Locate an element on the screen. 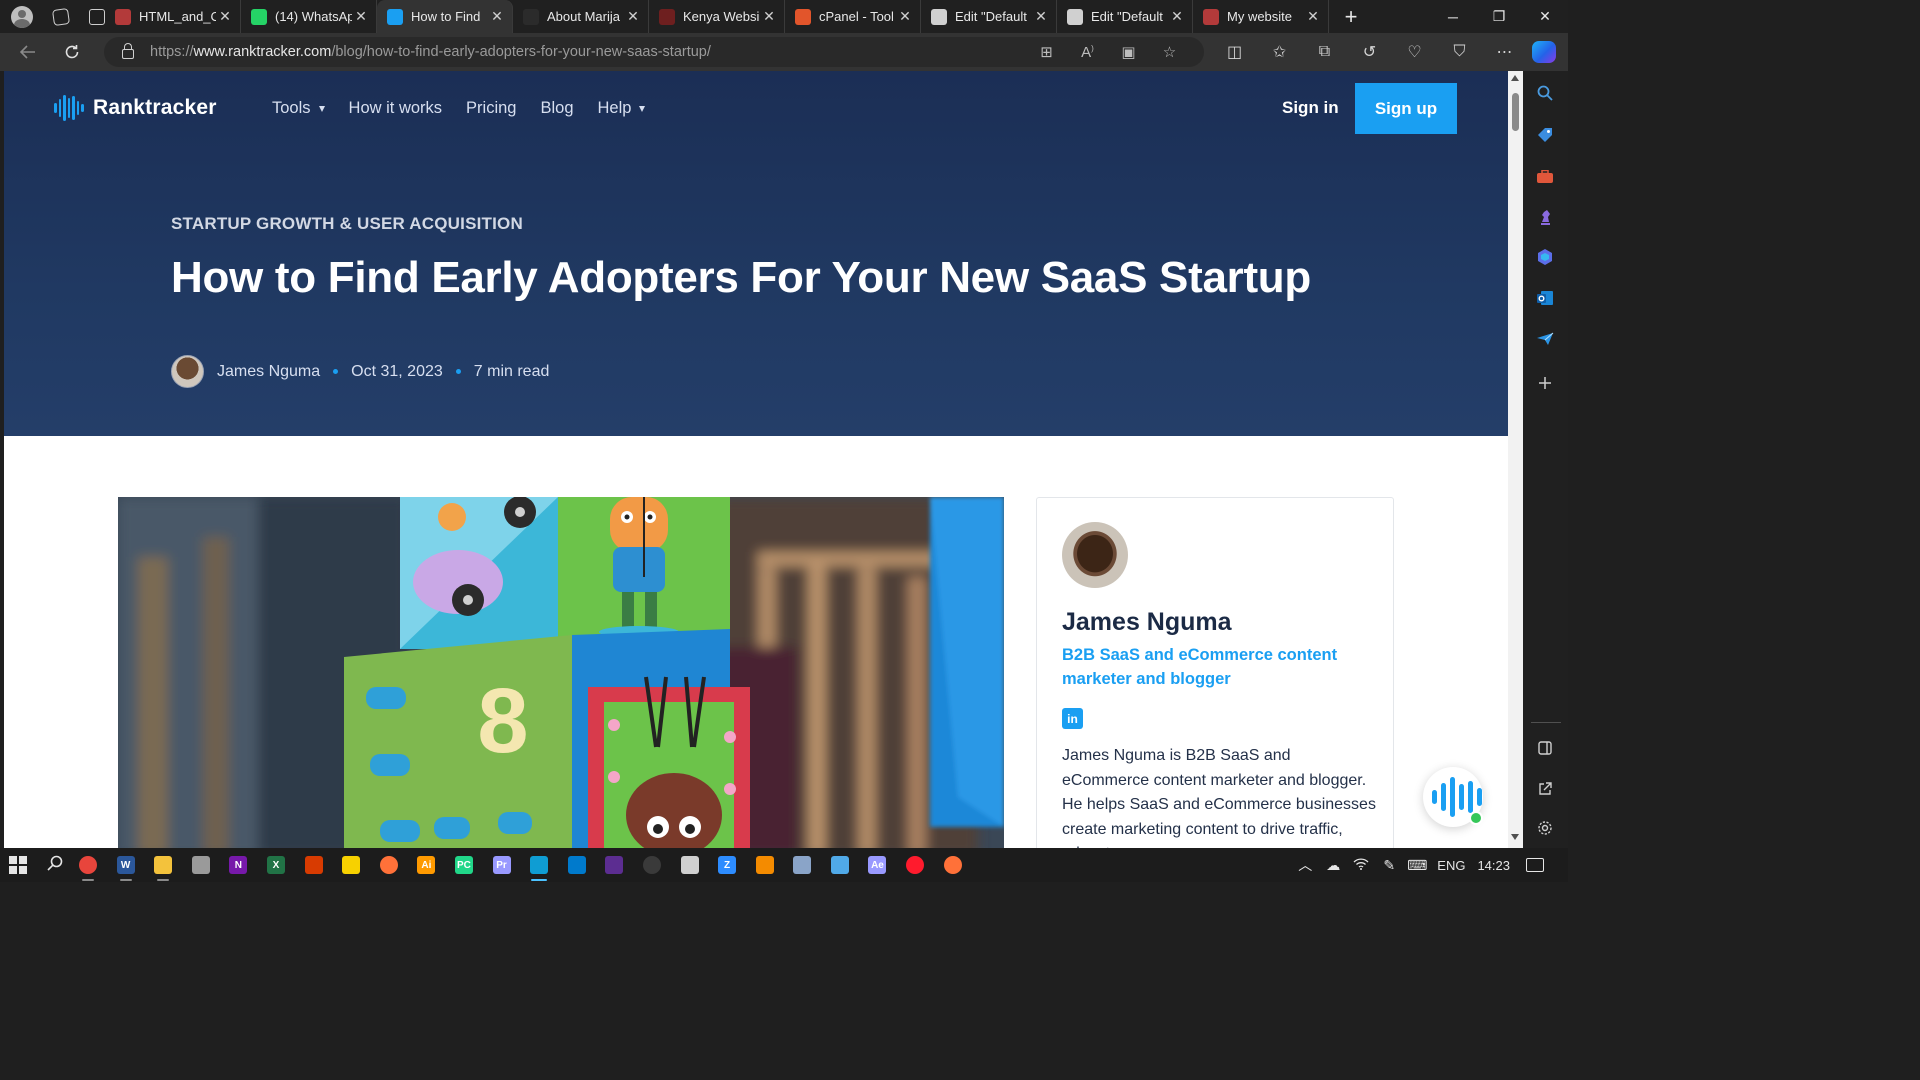 The height and width of the screenshot is (1080, 1920). read-aloud-icon: A) is located at coordinates (1087, 52).